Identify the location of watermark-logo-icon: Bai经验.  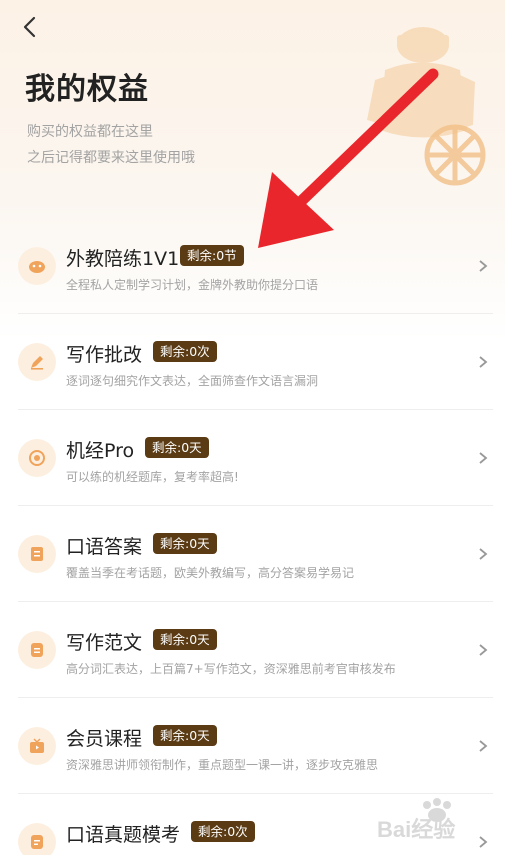
(416, 820).